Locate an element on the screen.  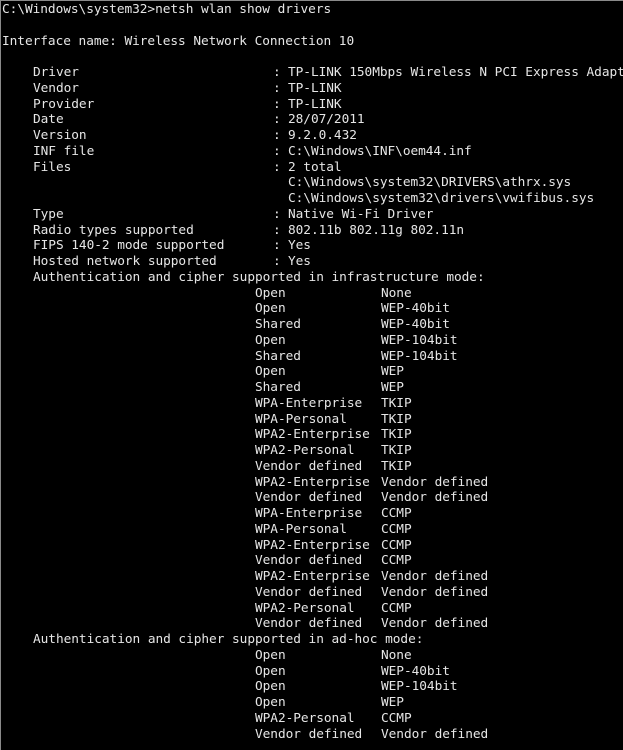
file-row: C:\Windows\system32\DRIVERS\athrx.sys is located at coordinates (312, 183).